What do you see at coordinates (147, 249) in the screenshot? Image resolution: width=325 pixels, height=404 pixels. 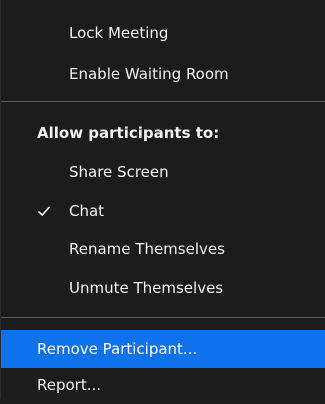 I see `menu-item-label: Rename Themselves` at bounding box center [147, 249].